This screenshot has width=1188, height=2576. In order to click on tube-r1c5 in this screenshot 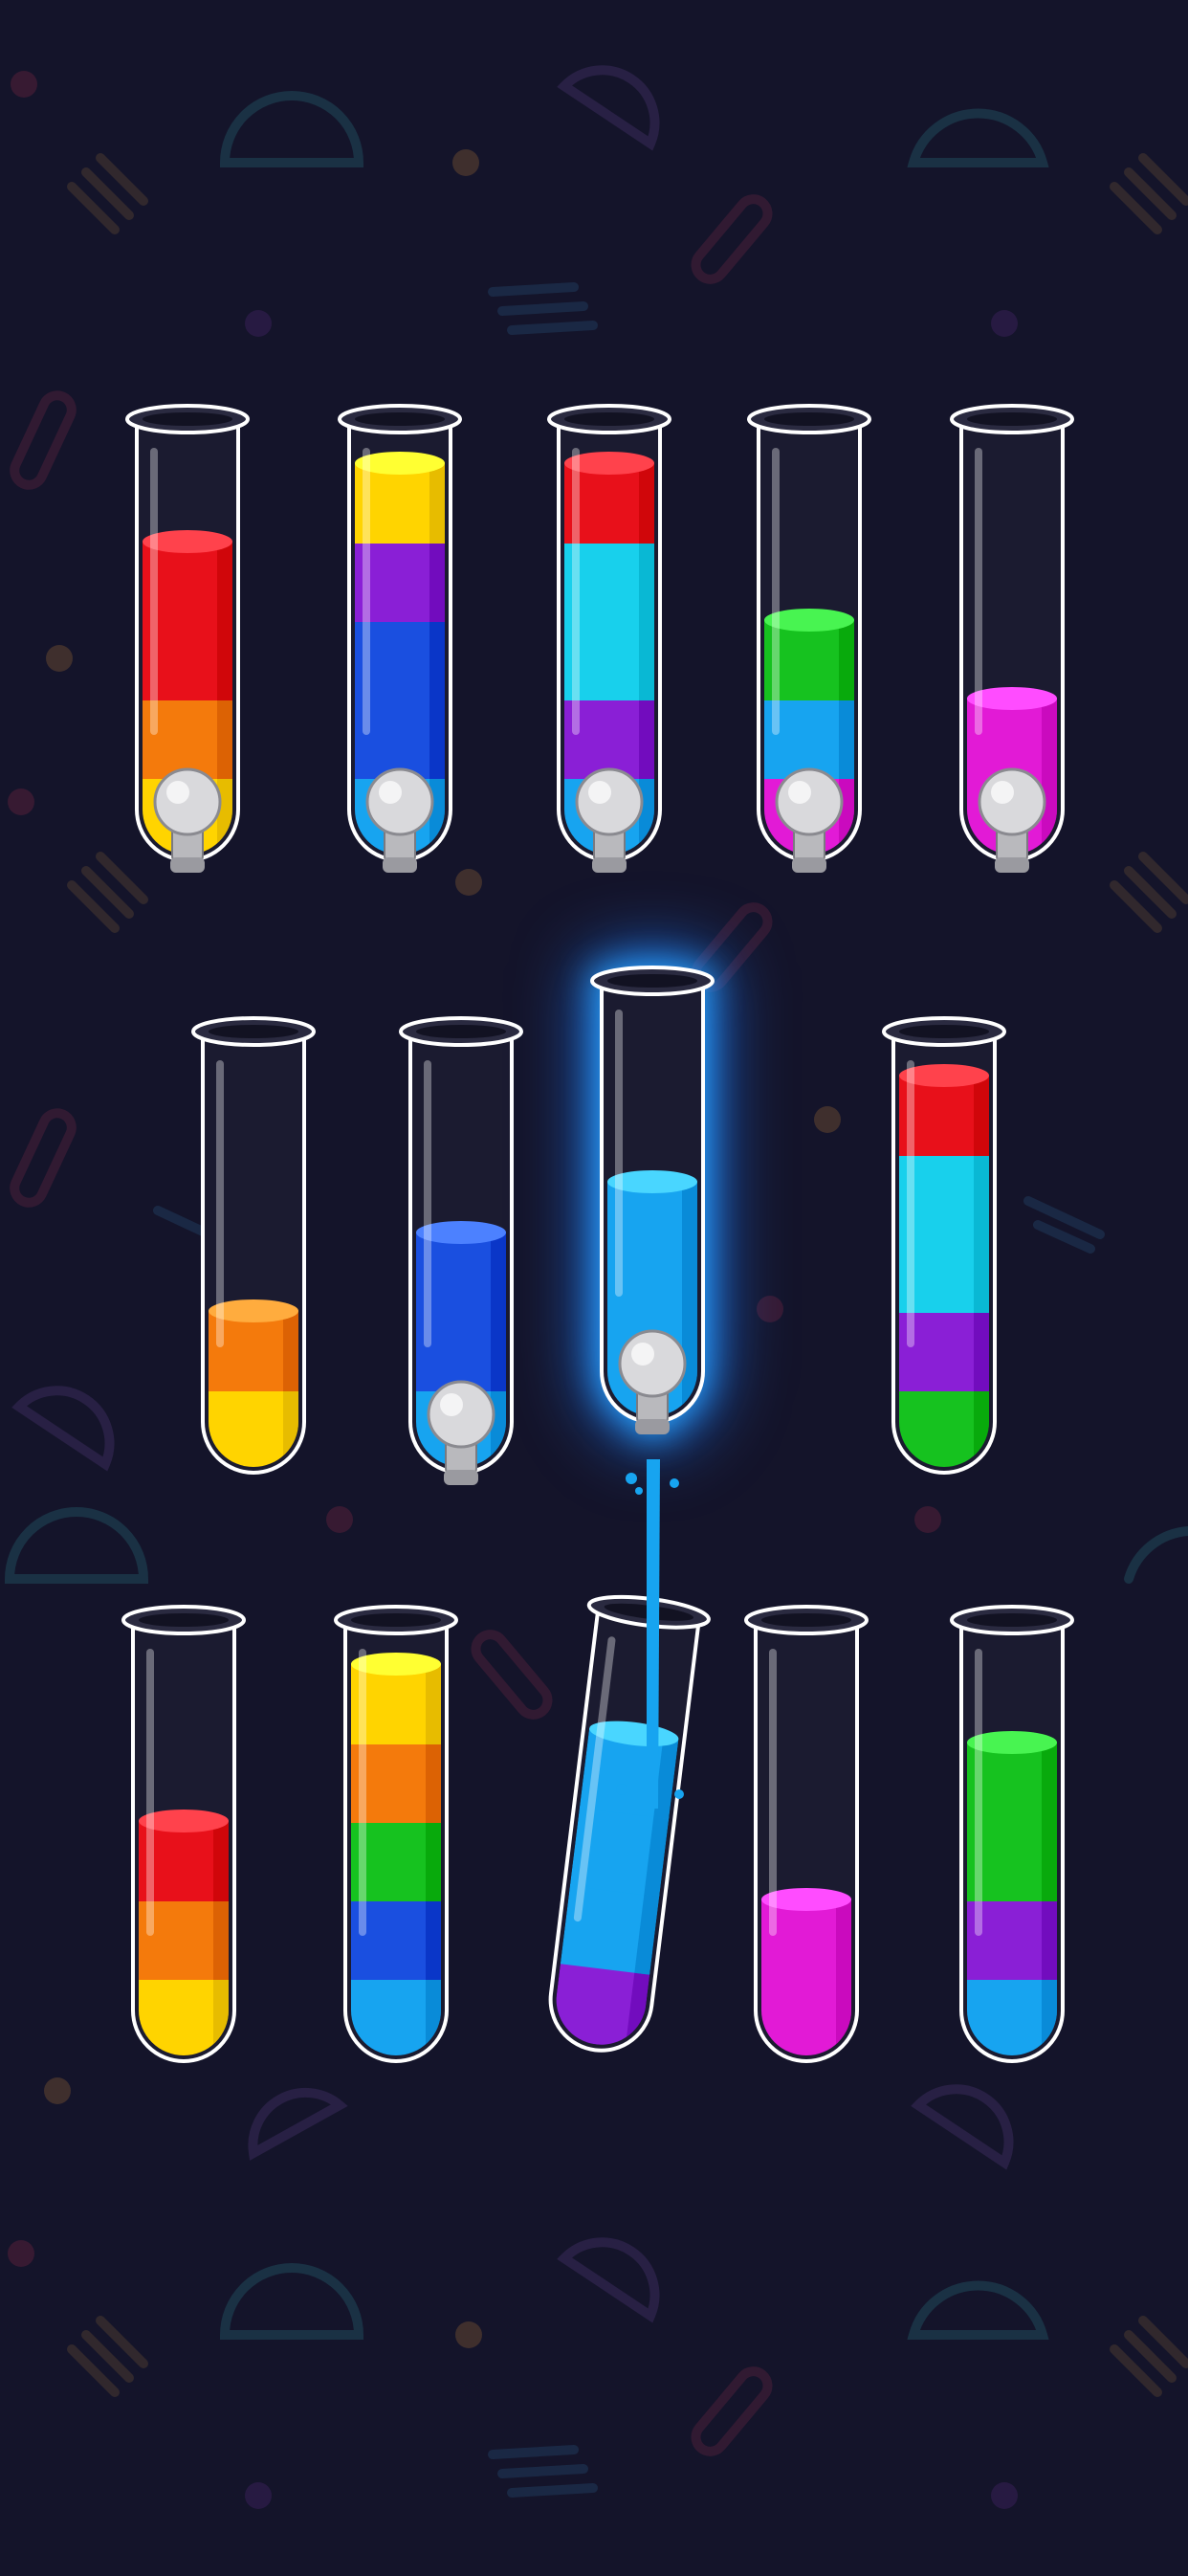, I will do `click(1012, 644)`.